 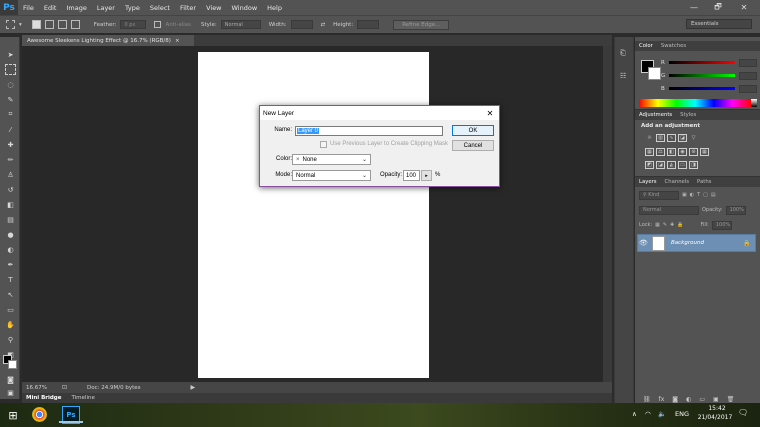 I want to click on blend-mode-select: Normal, so click(x=669, y=210).